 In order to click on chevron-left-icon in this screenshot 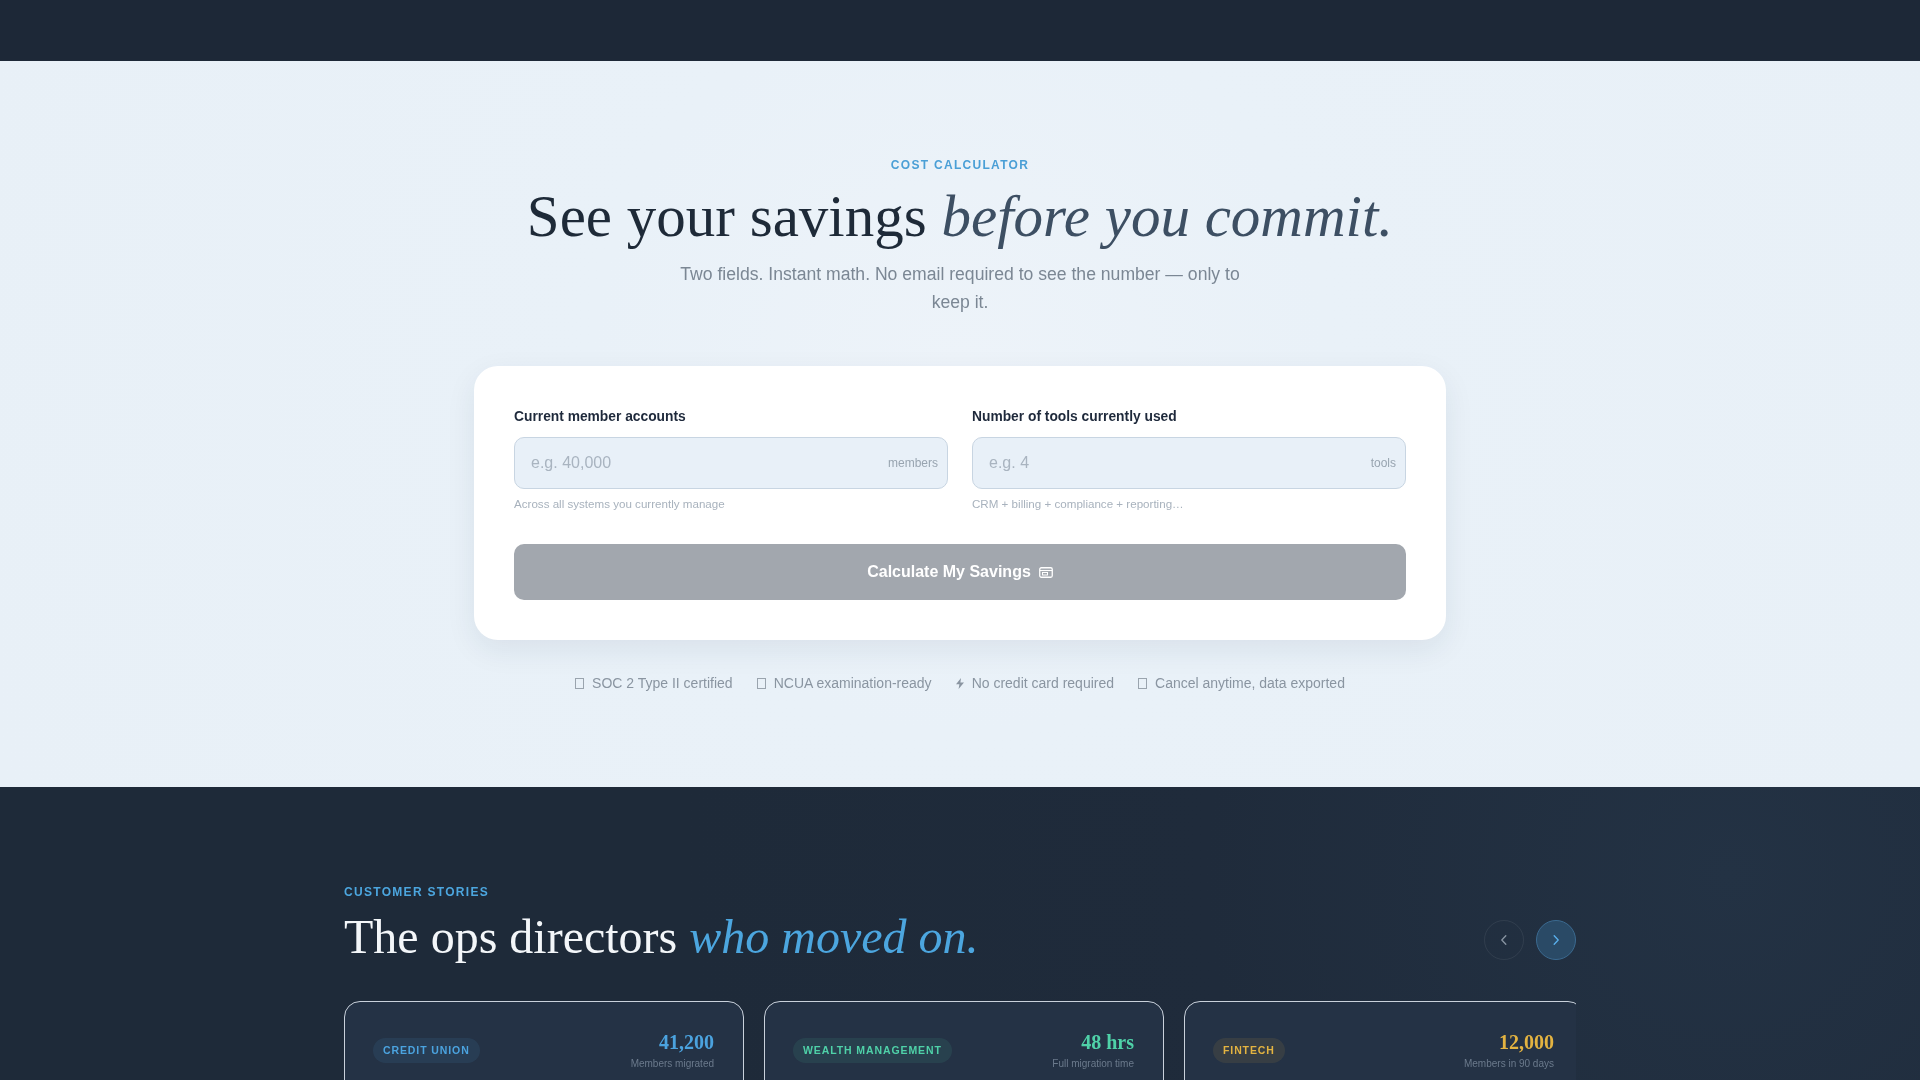, I will do `click(1504, 940)`.